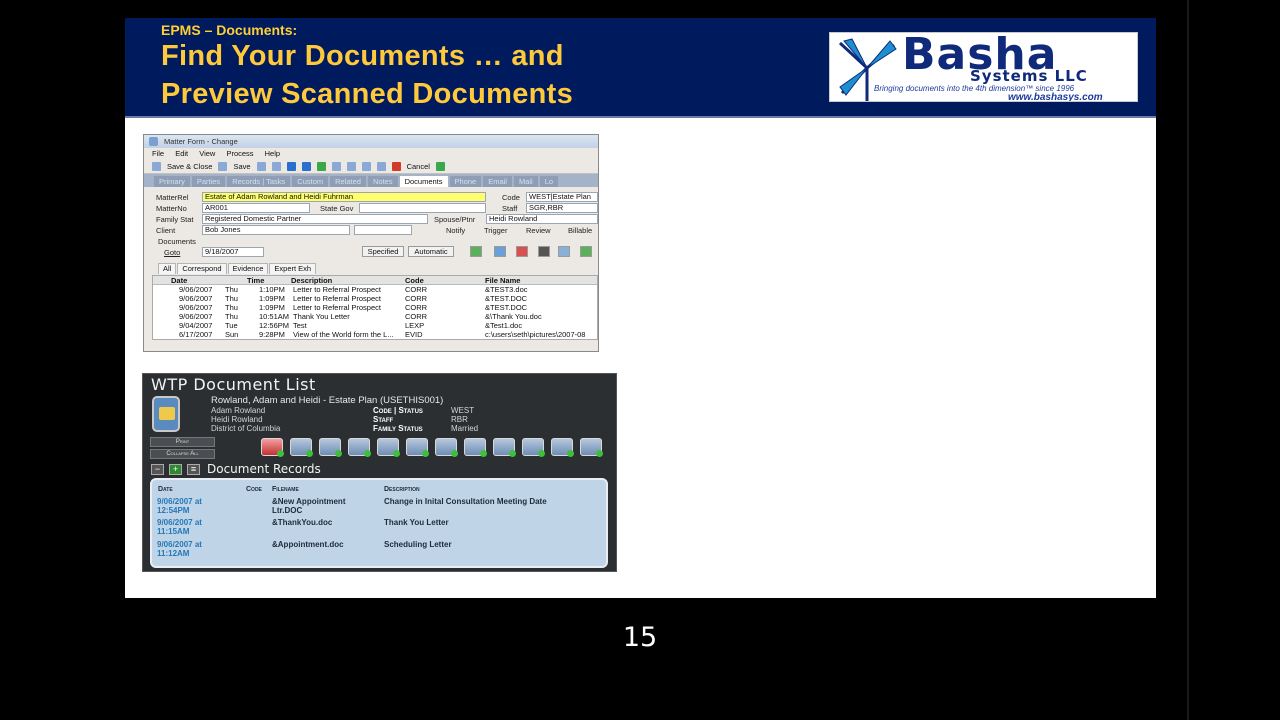 This screenshot has height=720, width=1280. What do you see at coordinates (544, 251) in the screenshot?
I see `binoculars-icon` at bounding box center [544, 251].